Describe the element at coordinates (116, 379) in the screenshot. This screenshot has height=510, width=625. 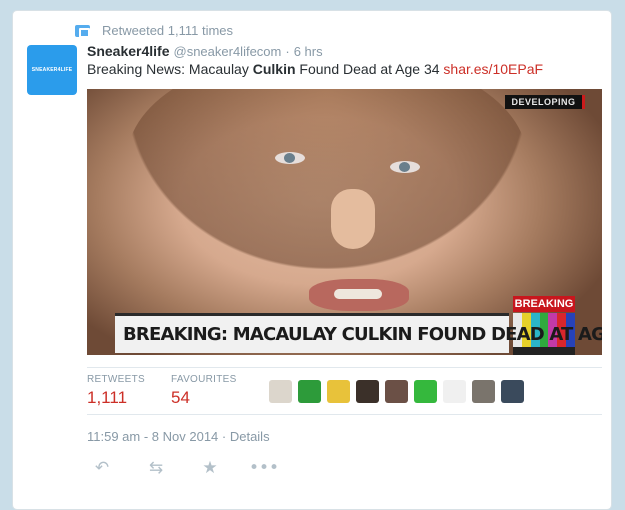
I see `retweets-label: RETWEETS` at that location.